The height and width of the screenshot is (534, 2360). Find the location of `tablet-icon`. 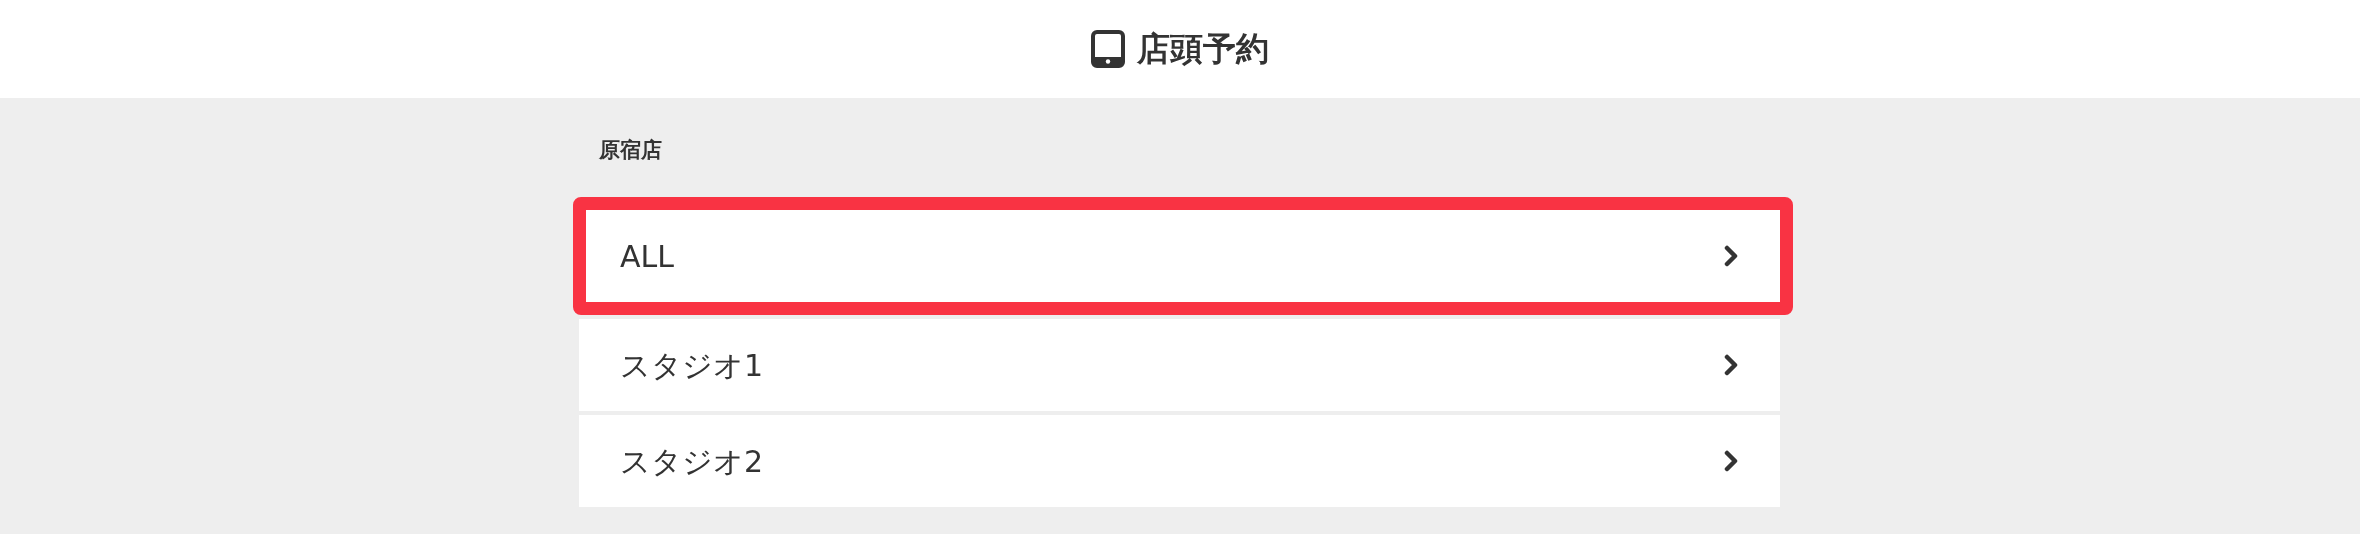

tablet-icon is located at coordinates (1108, 49).